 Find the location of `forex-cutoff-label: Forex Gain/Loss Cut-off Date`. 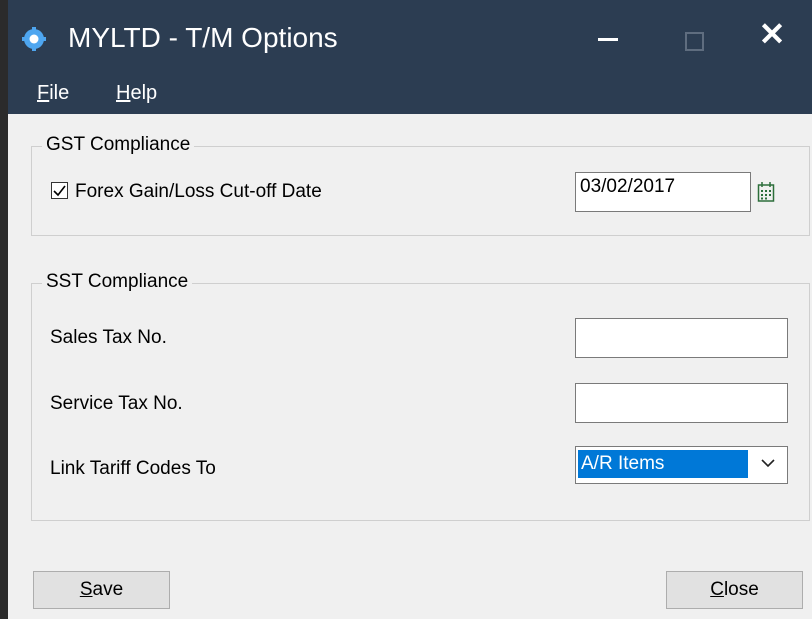

forex-cutoff-label: Forex Gain/Loss Cut-off Date is located at coordinates (198, 192).